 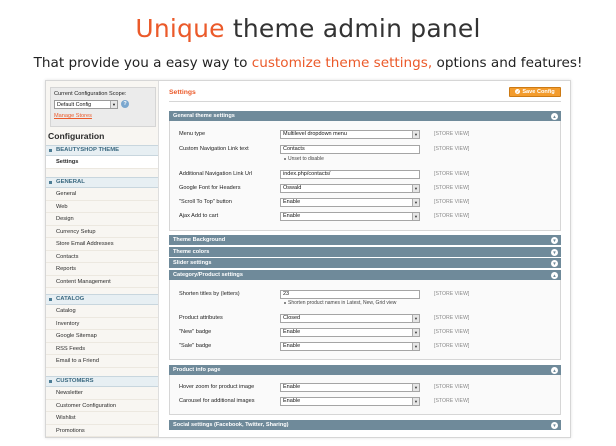 I want to click on sidebar-item-wishlist: Wishlist, so click(x=102, y=418).